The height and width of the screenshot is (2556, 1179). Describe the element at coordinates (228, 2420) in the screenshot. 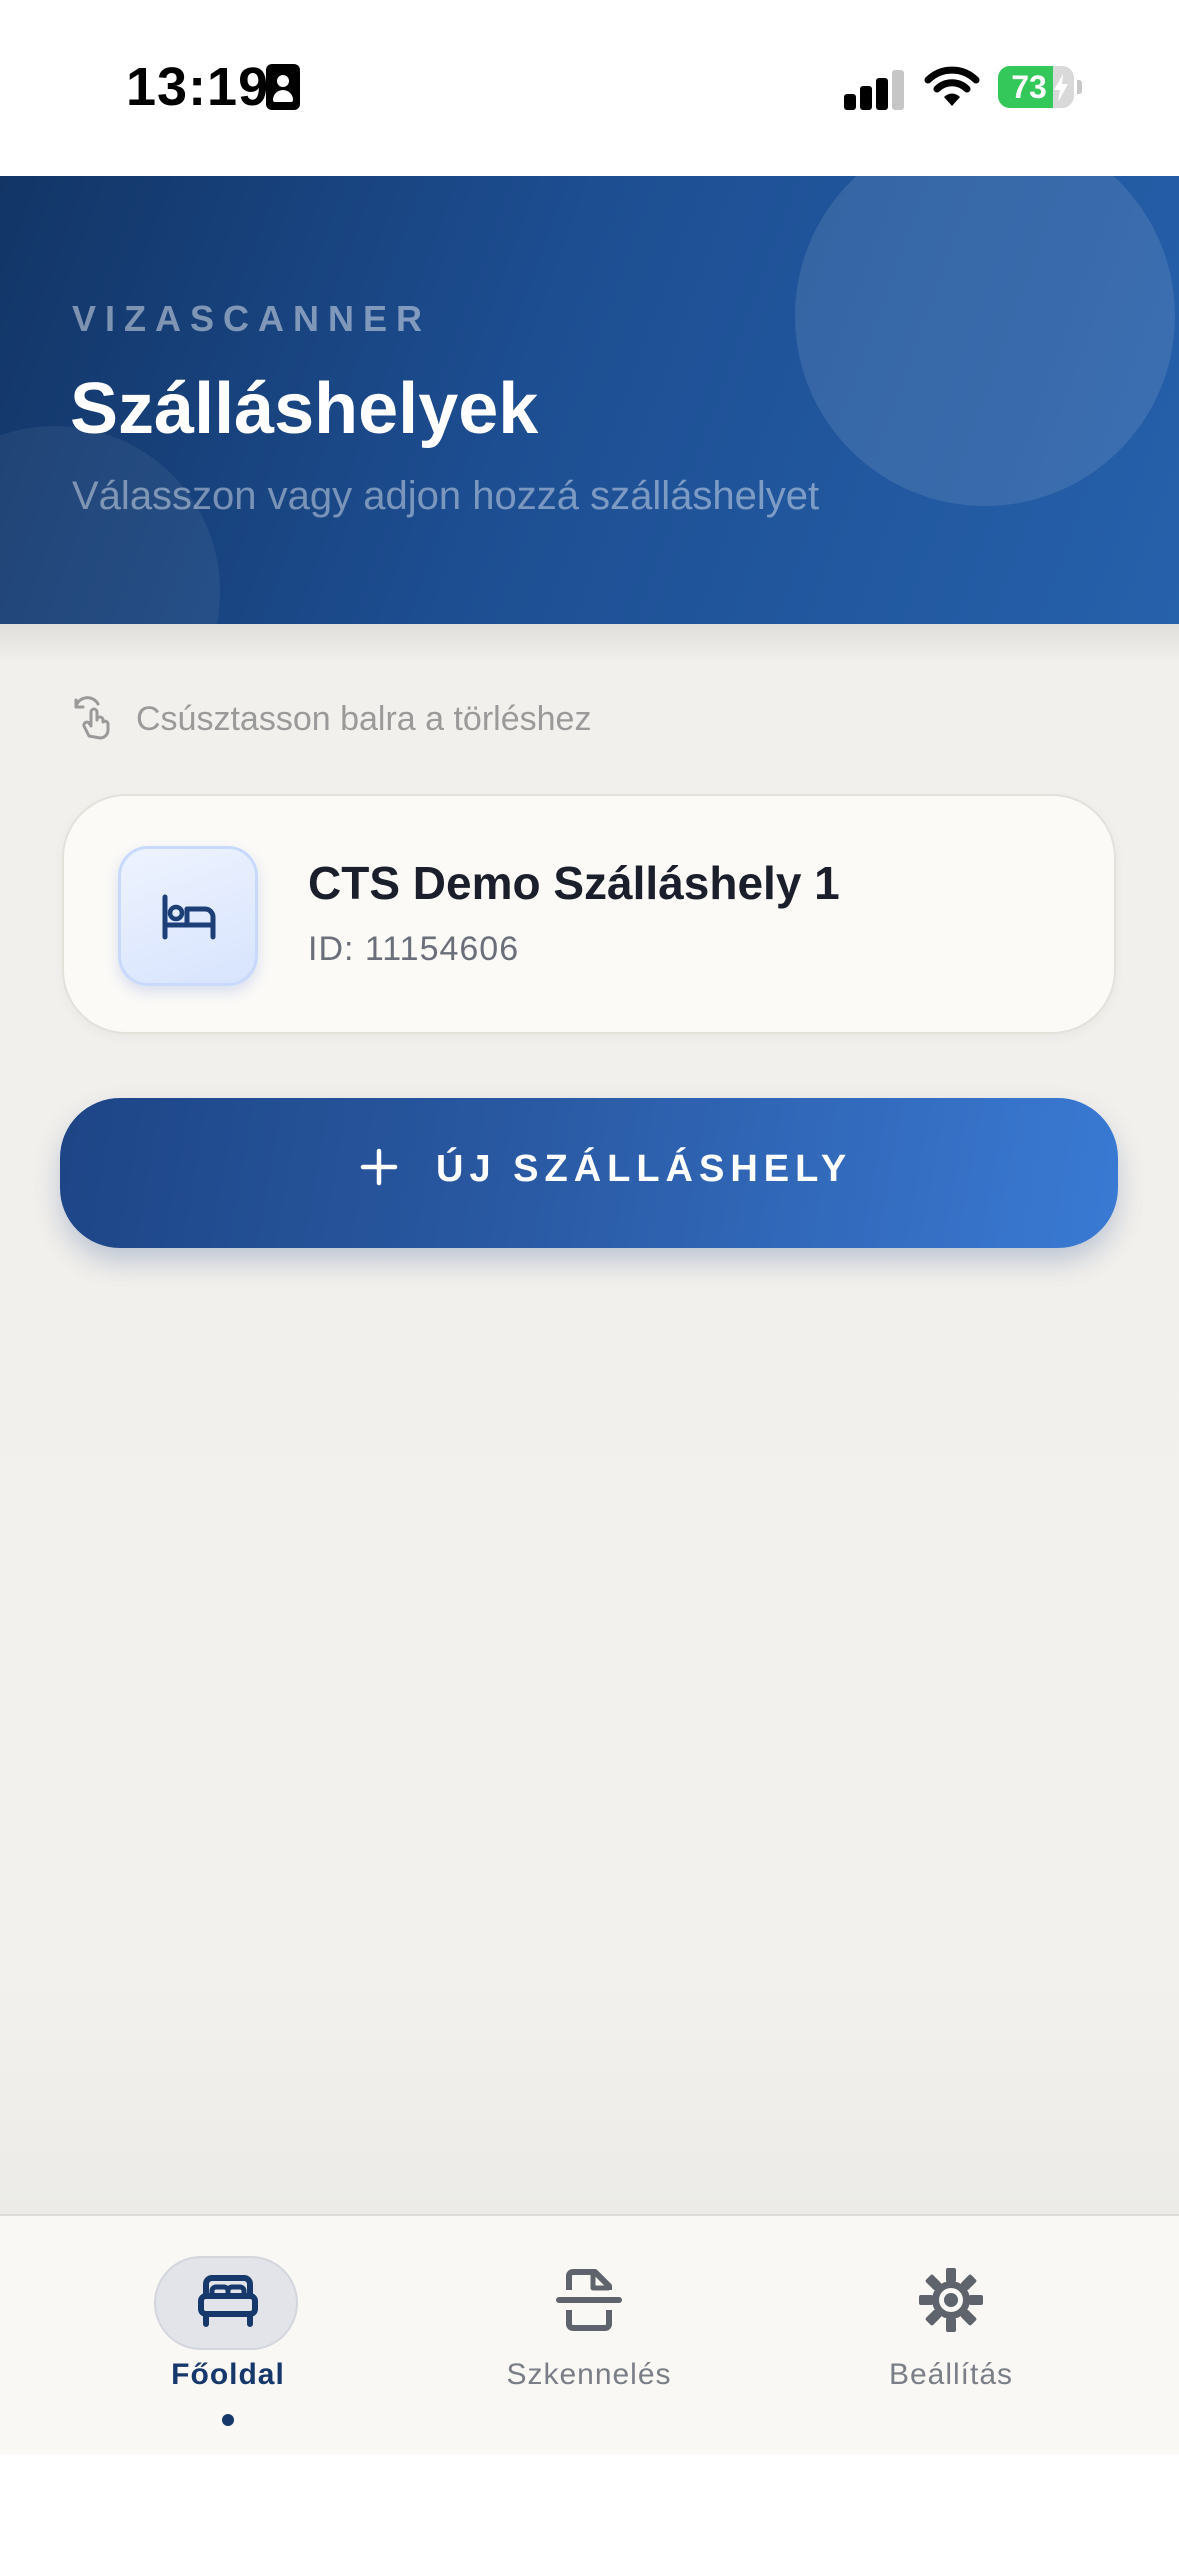

I see `active-tab-dot` at that location.